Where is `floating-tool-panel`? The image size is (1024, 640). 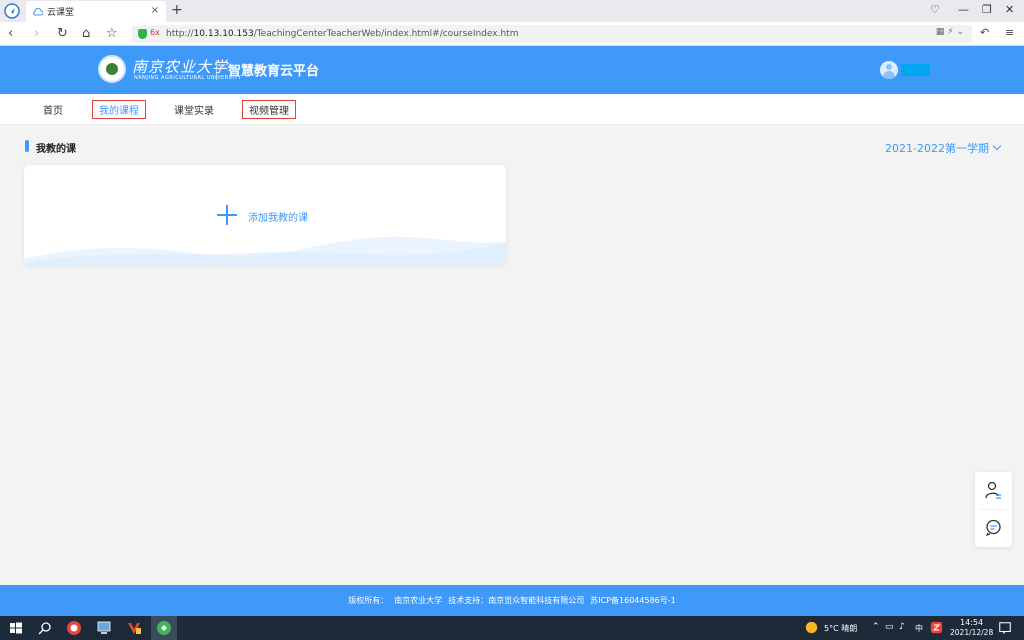 floating-tool-panel is located at coordinates (993, 509).